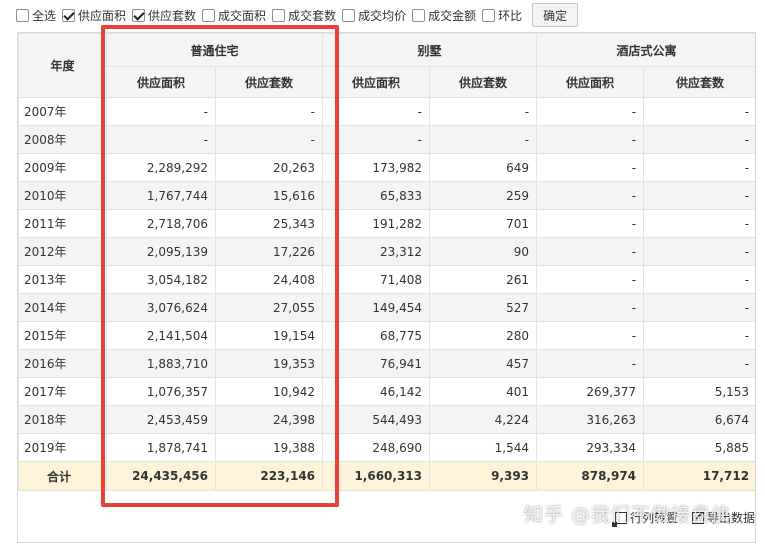 Image resolution: width=765 pixels, height=548 pixels. I want to click on table-cell: 10,942, so click(269, 391).